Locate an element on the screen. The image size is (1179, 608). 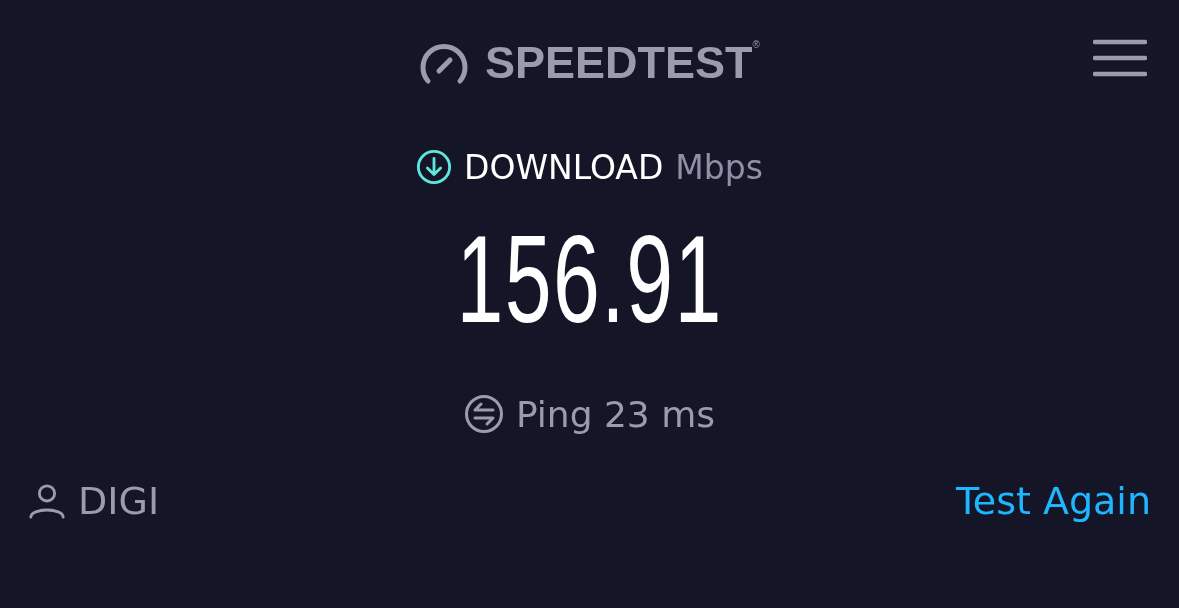
person-icon is located at coordinates (47, 501).